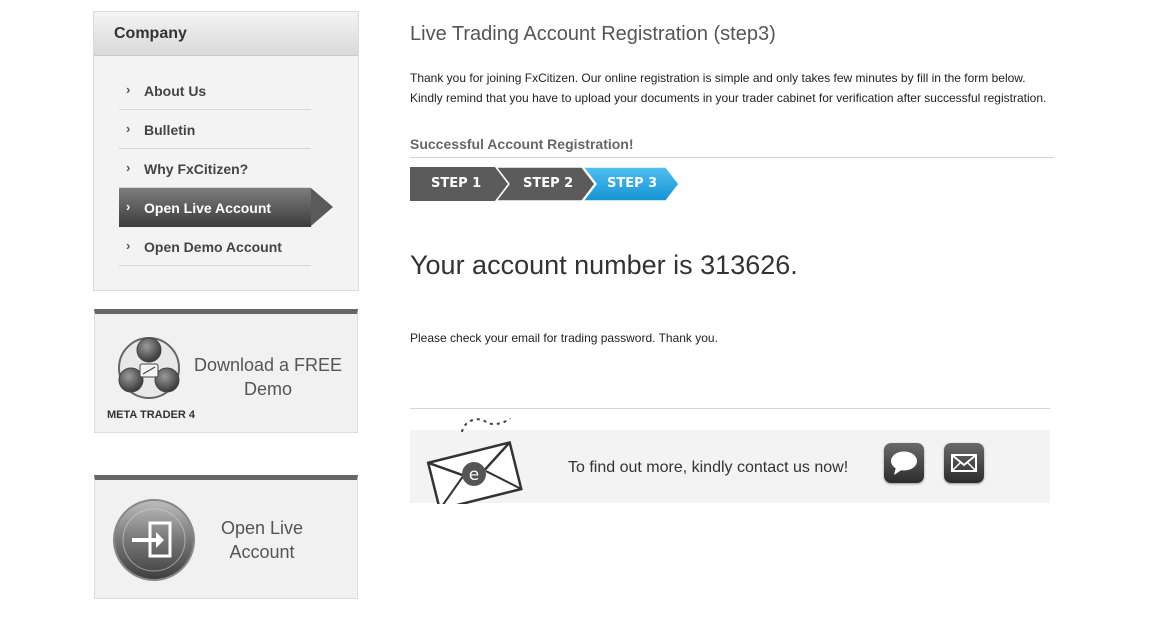 This screenshot has height=643, width=1150. Describe the element at coordinates (215, 90) in the screenshot. I see `sidebar-item-about-us: › About Us` at that location.